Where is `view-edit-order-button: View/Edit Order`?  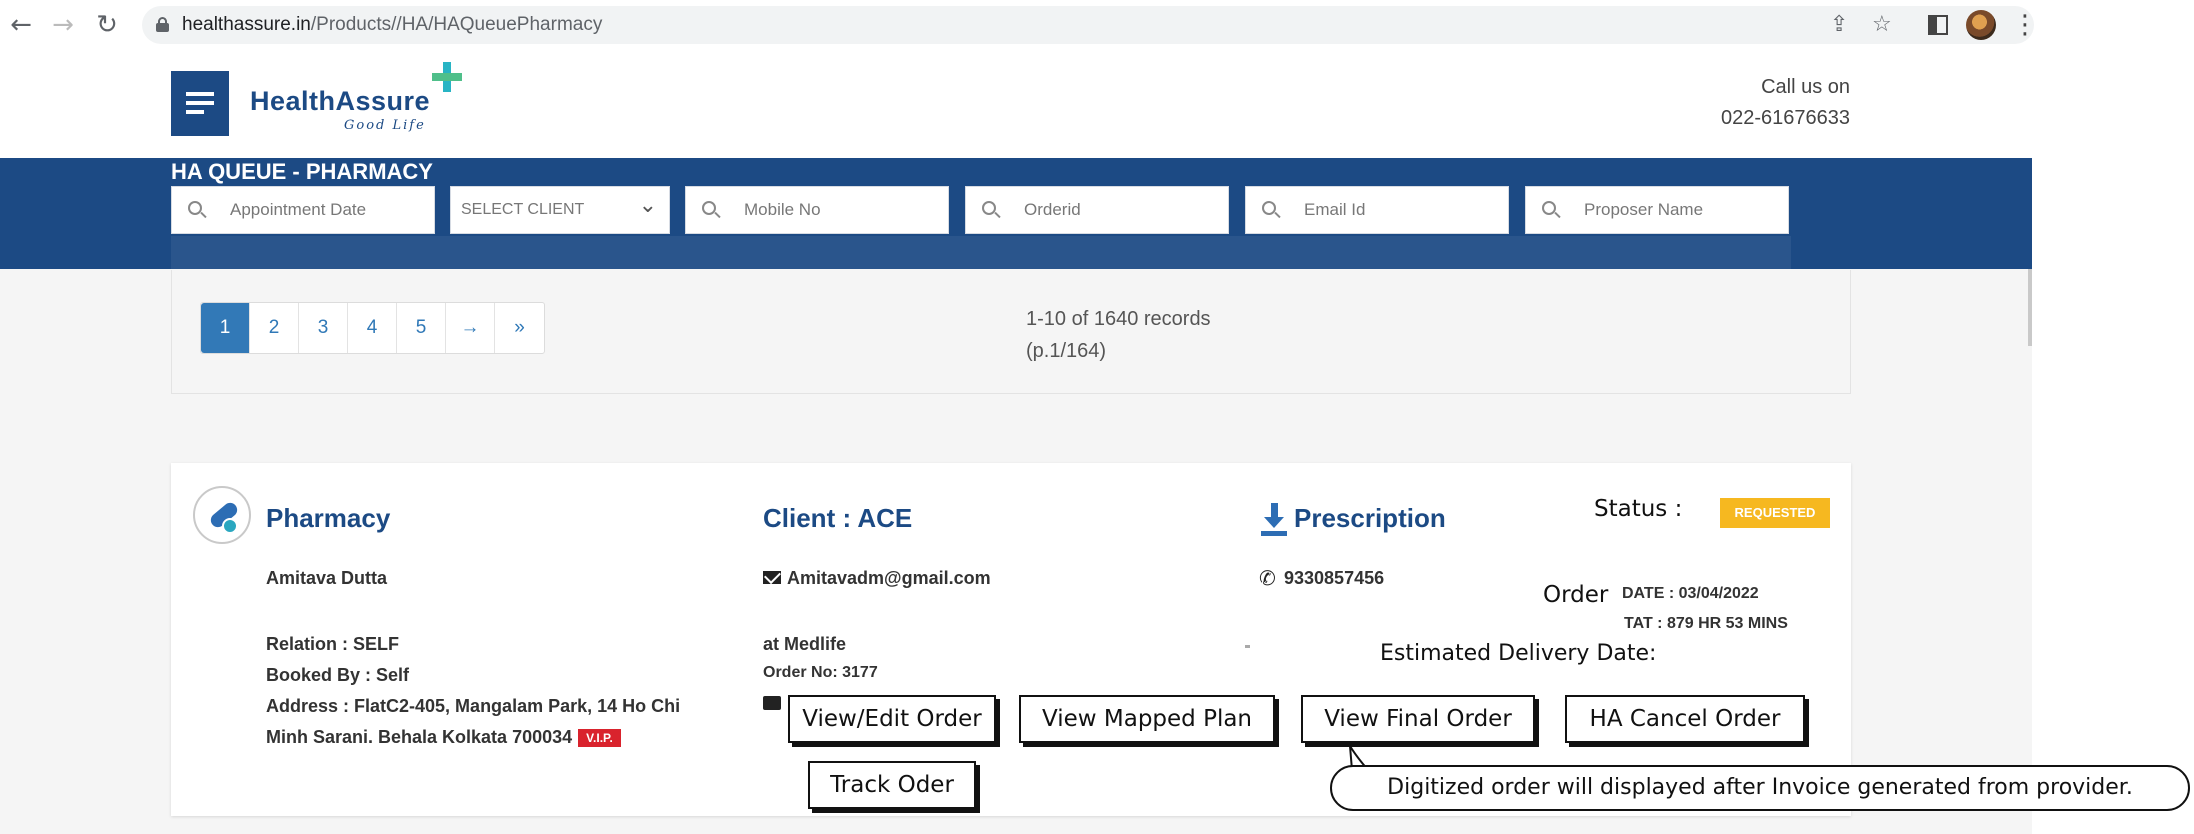 view-edit-order-button: View/Edit Order is located at coordinates (892, 719).